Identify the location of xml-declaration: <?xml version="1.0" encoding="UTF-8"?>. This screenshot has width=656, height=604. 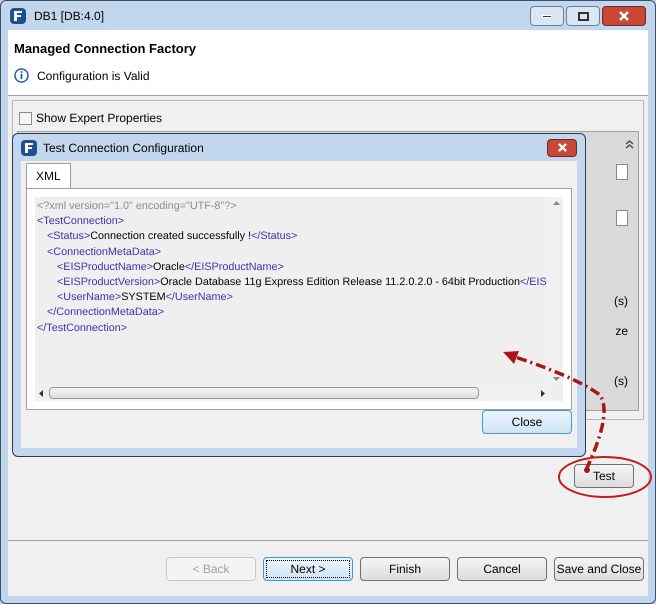
(137, 206).